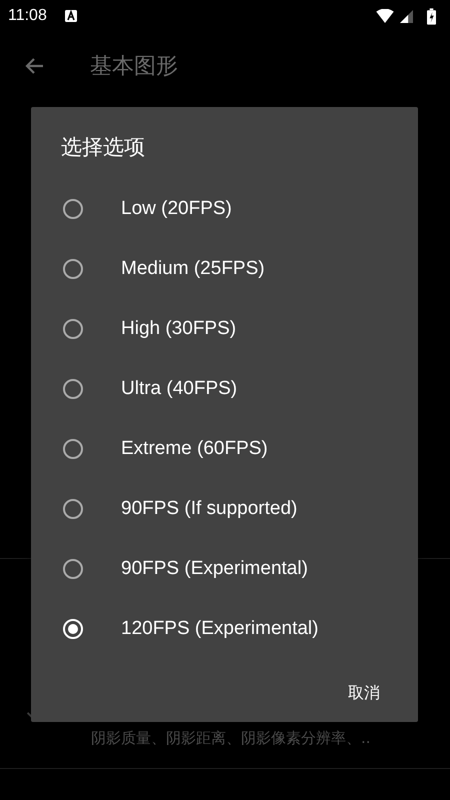 This screenshot has width=450, height=800. I want to click on radio-option: Ultra (40FPS), so click(224, 389).